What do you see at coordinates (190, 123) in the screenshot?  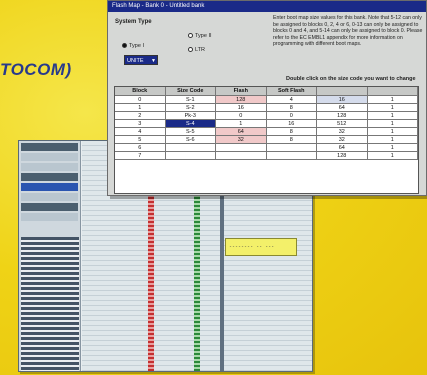 I see `size-code-cell-selected: S-4` at bounding box center [190, 123].